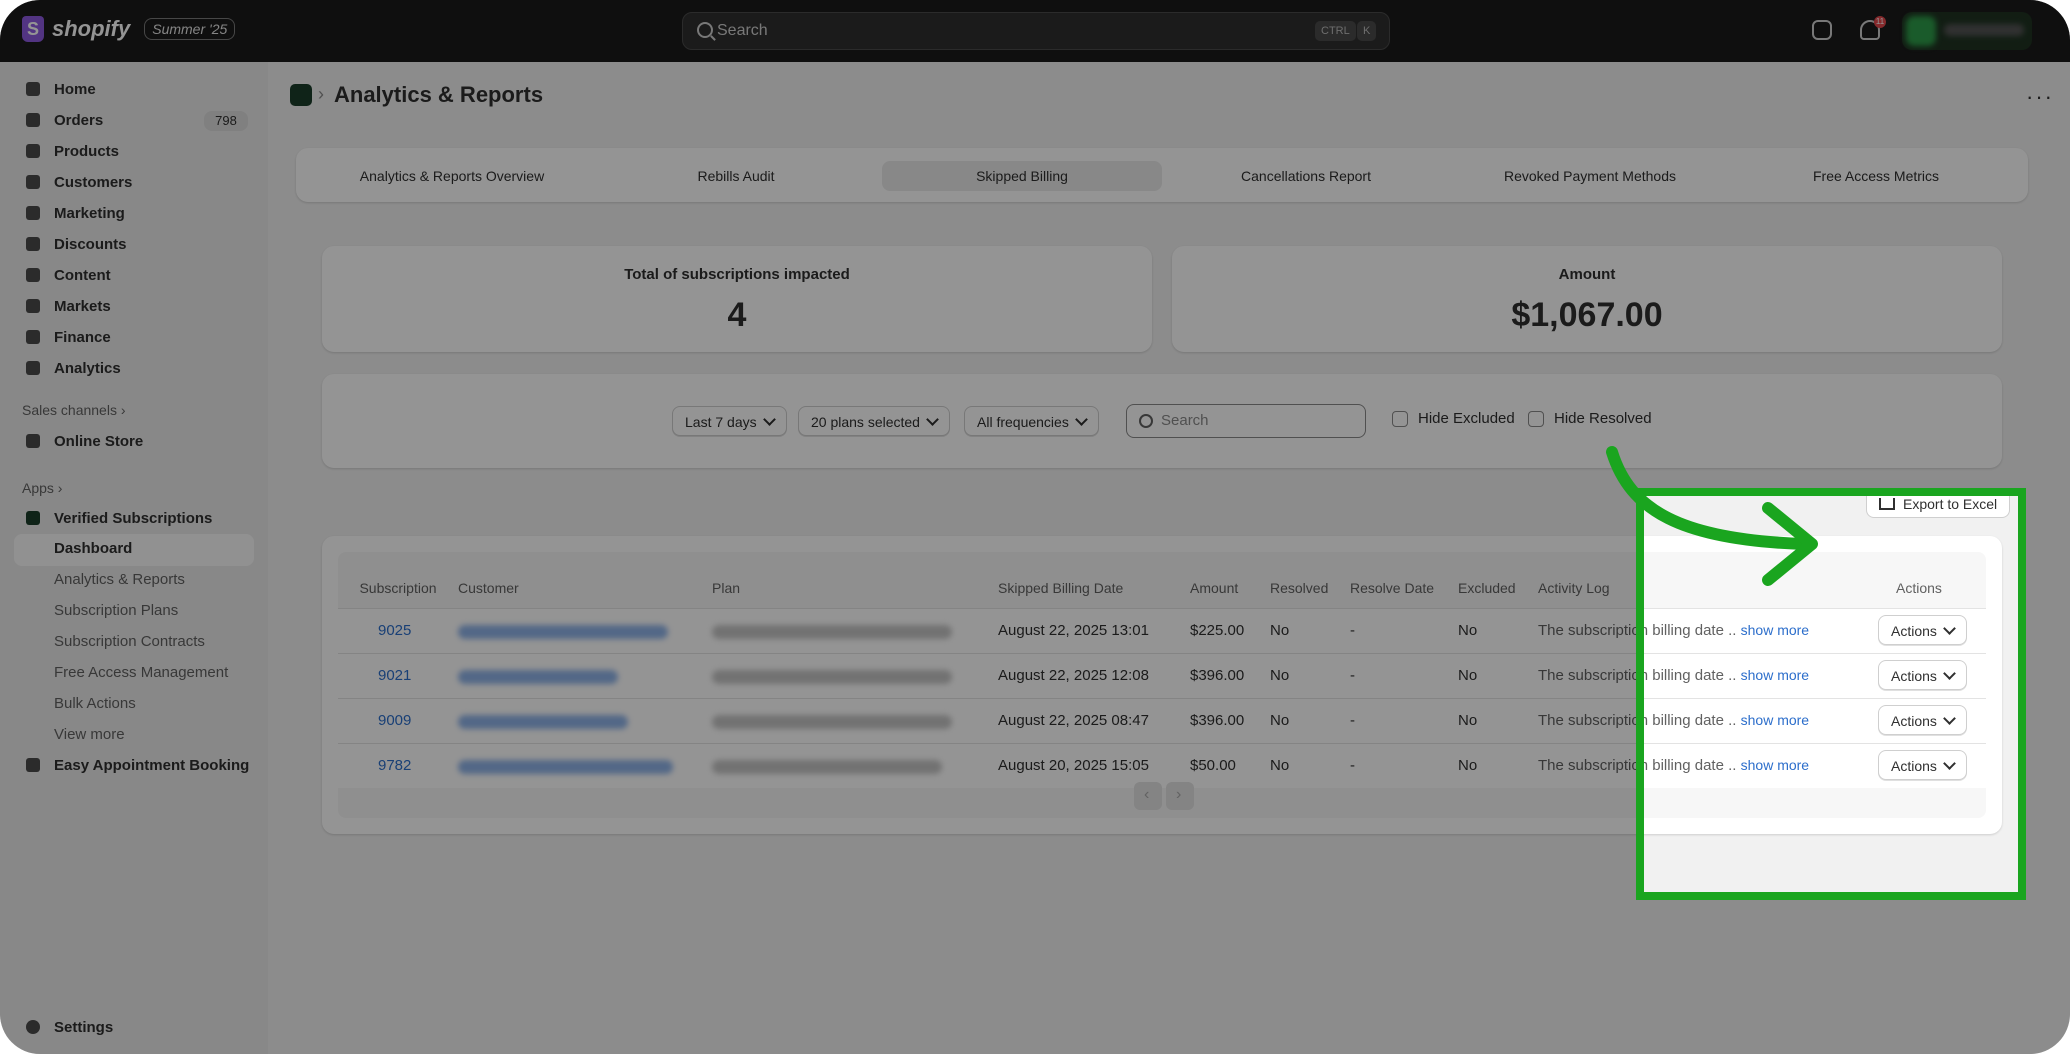 This screenshot has height=1054, width=2070. I want to click on impacted-label: Total of subscriptions impacted, so click(737, 274).